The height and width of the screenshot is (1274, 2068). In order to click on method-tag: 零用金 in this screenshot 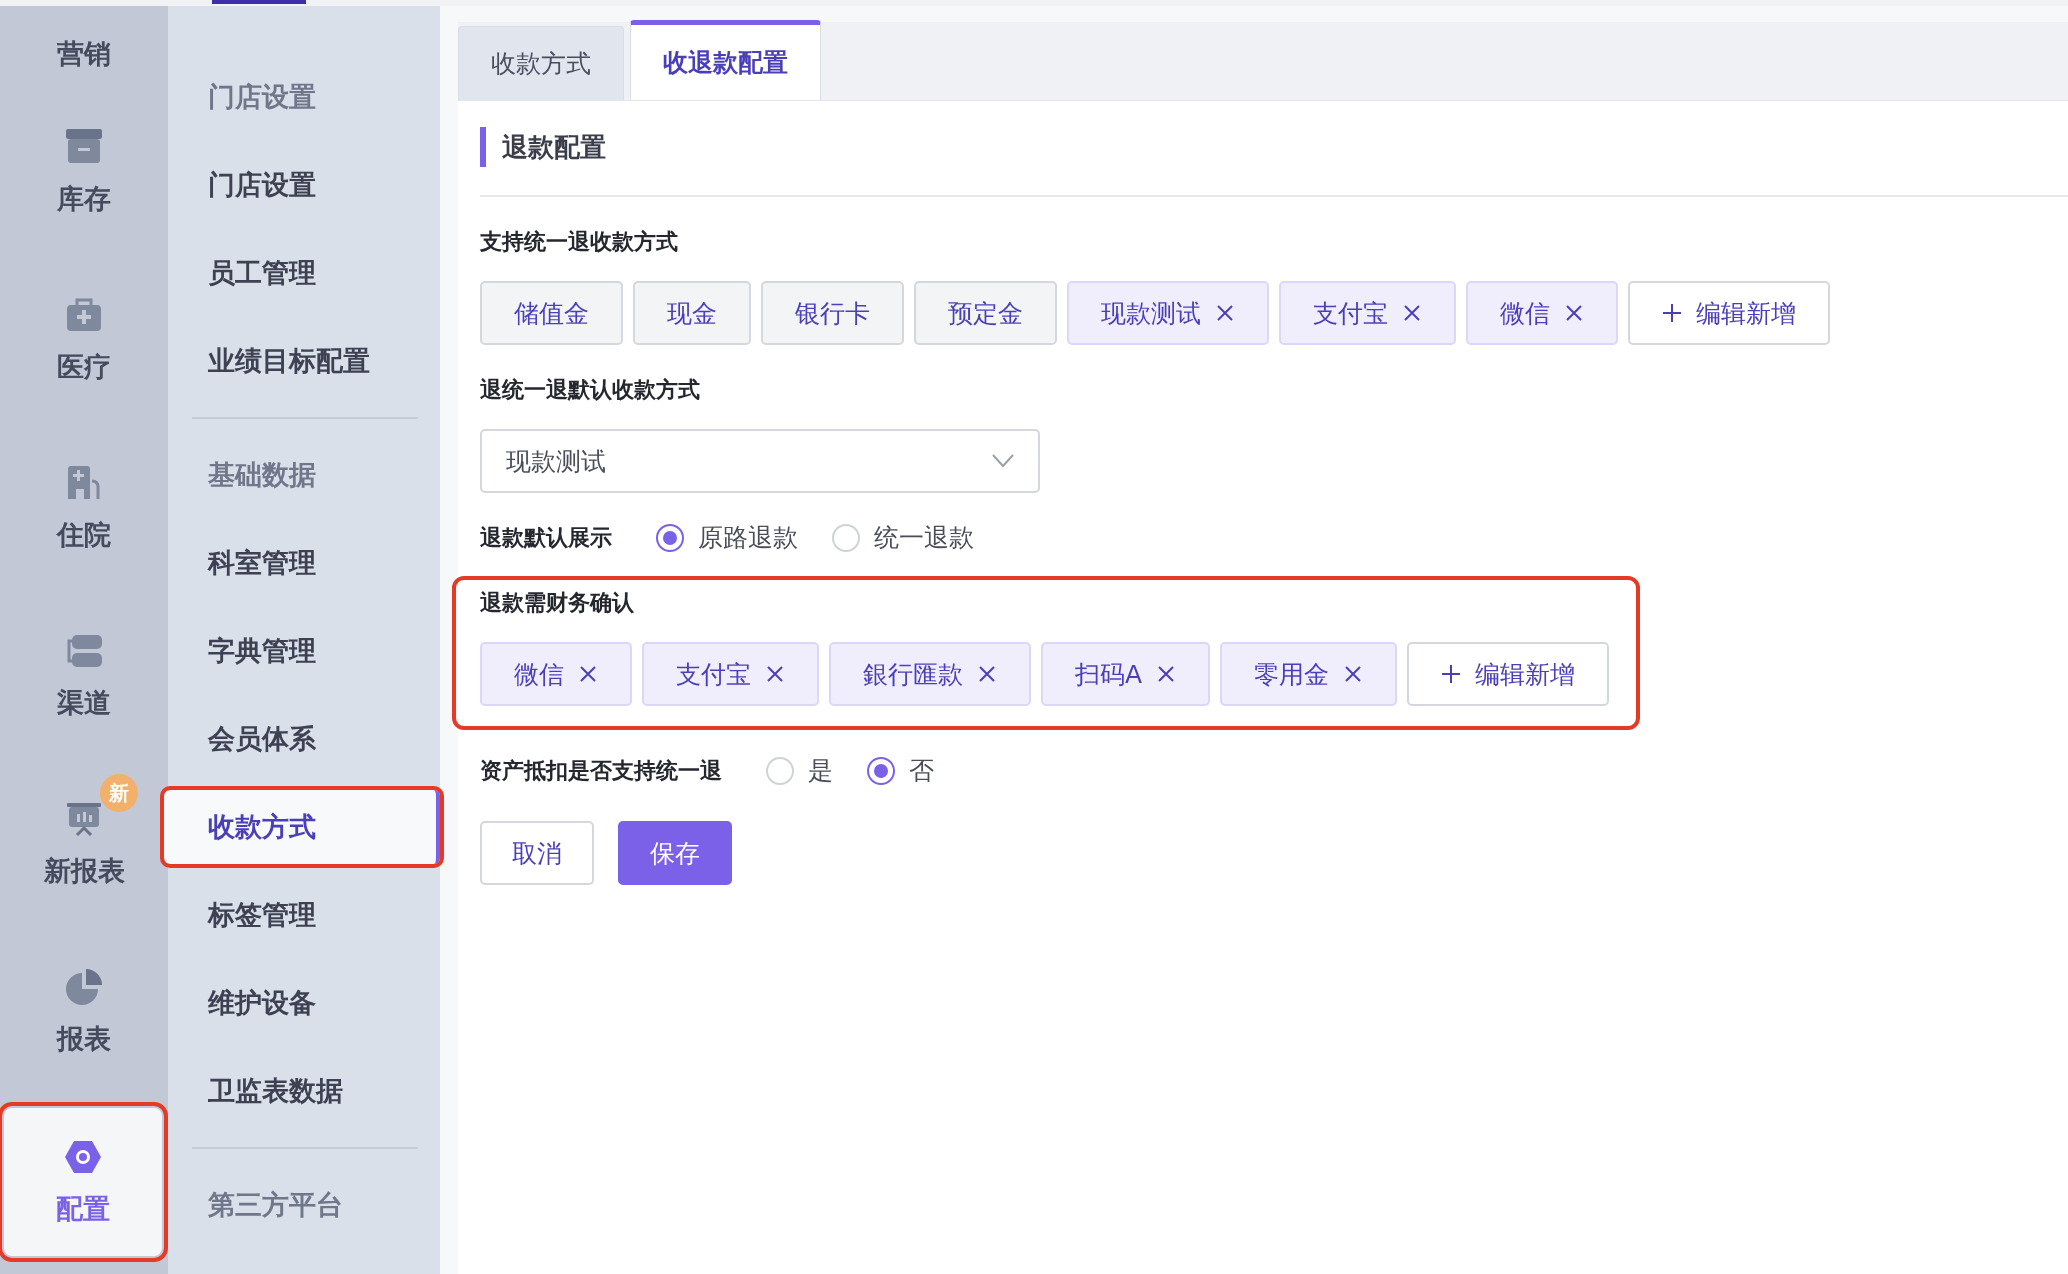, I will do `click(1309, 674)`.